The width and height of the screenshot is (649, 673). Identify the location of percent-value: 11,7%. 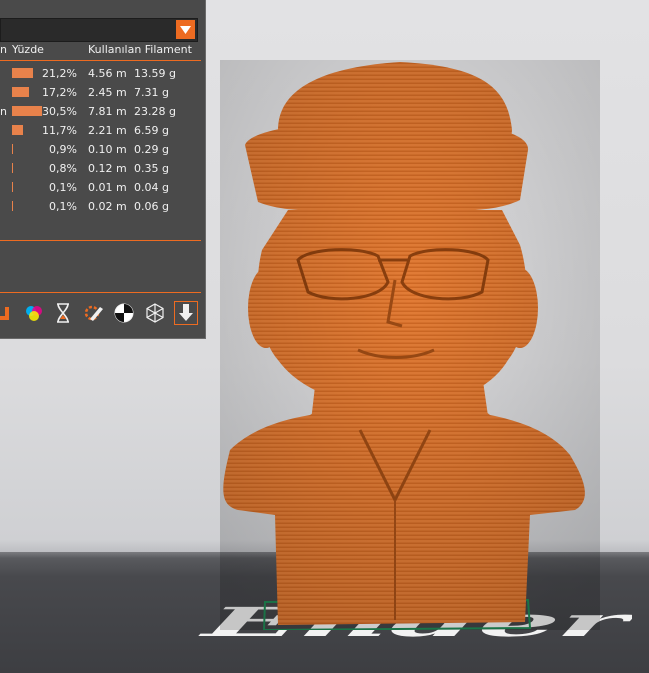
(59, 130).